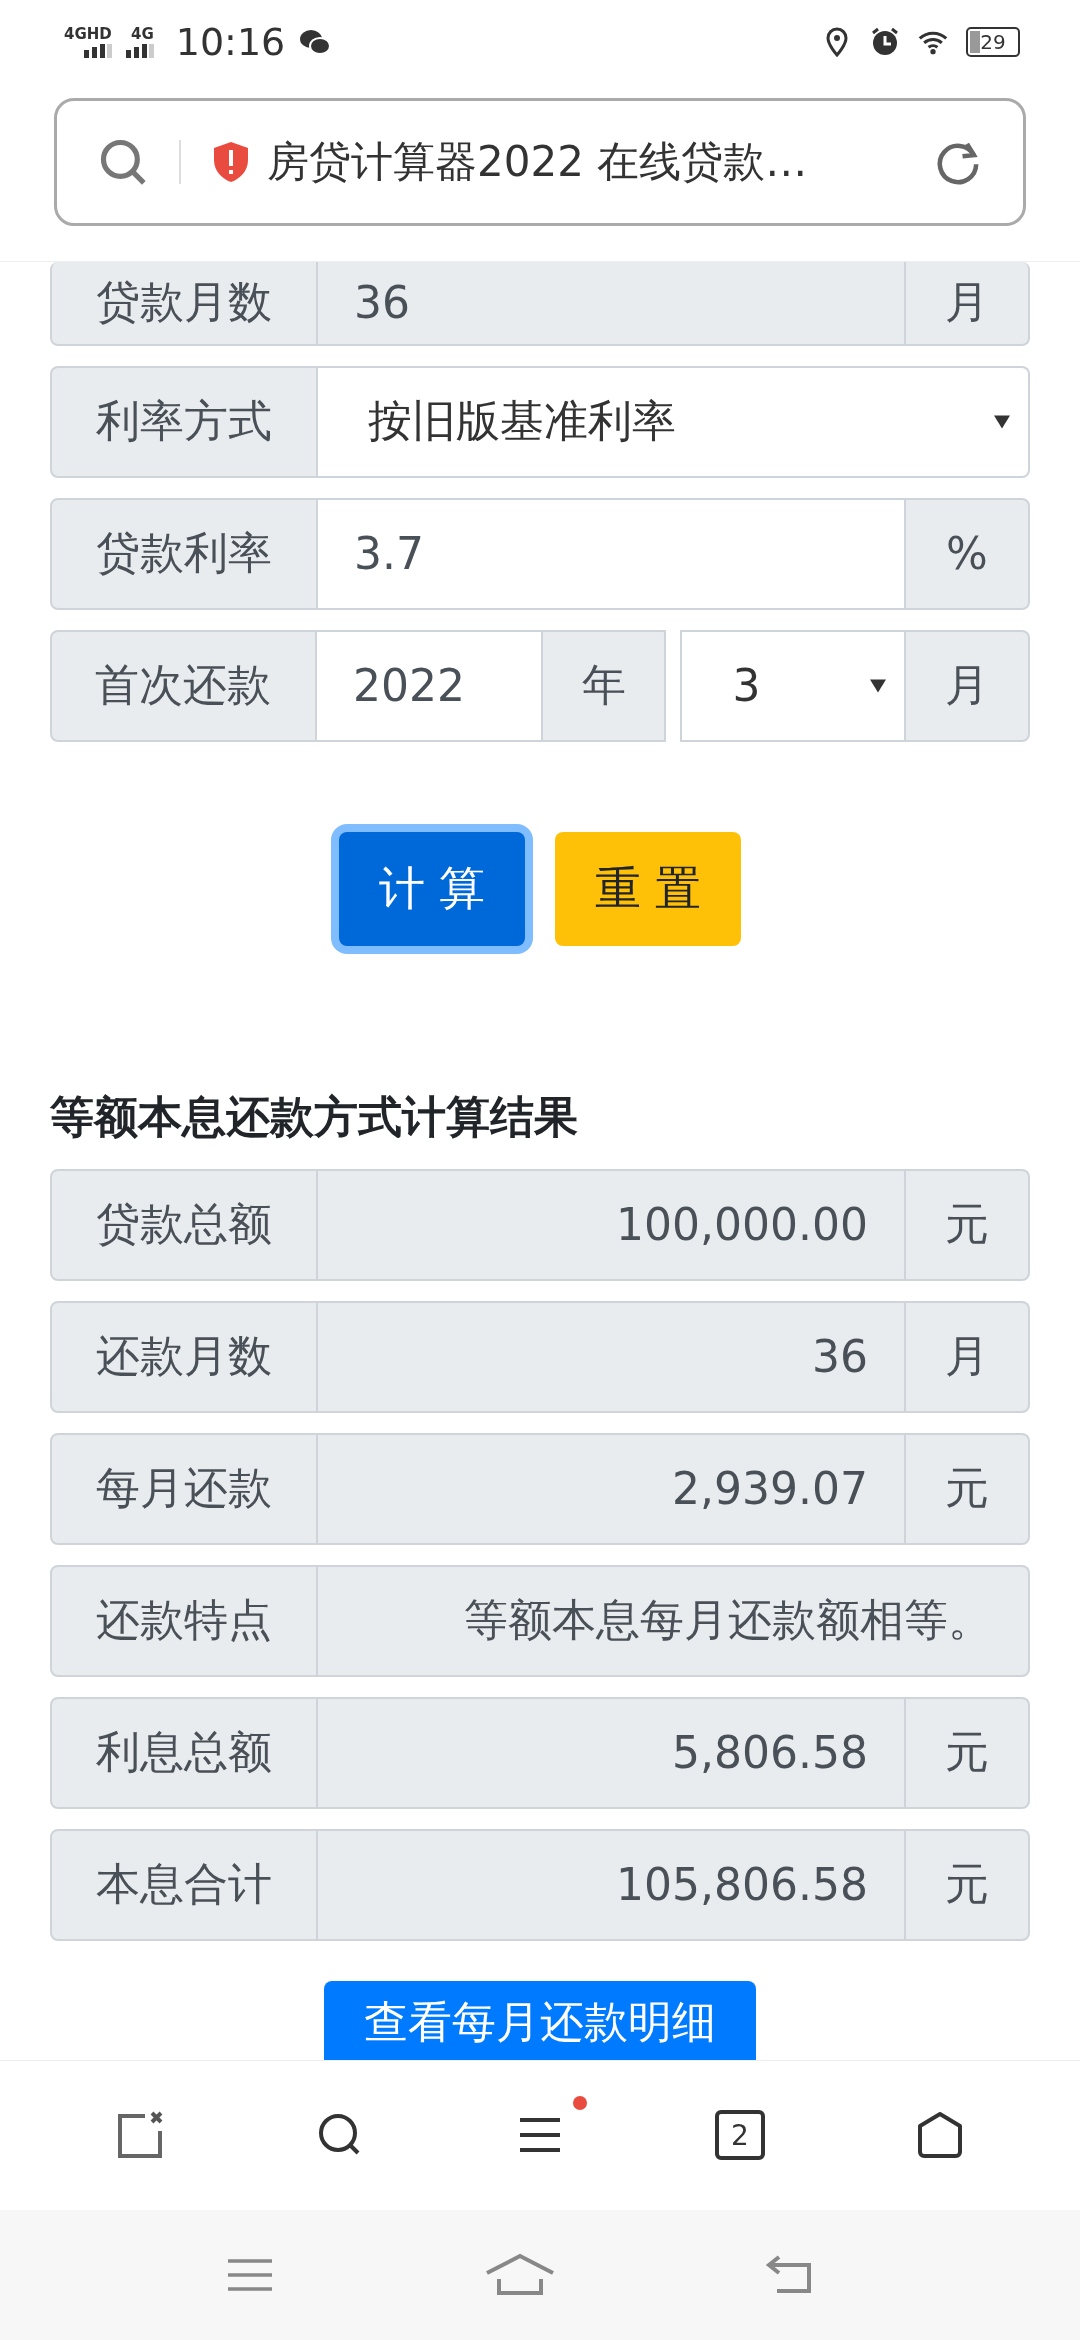  I want to click on select-field: 3, so click(793, 685).